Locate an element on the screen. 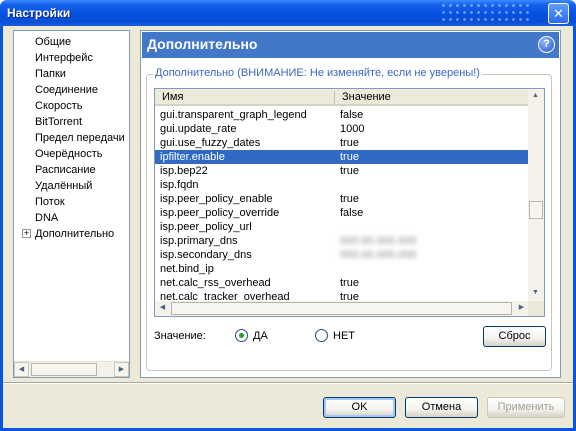 The width and height of the screenshot is (576, 431). title-decoration is located at coordinates (485, 13).